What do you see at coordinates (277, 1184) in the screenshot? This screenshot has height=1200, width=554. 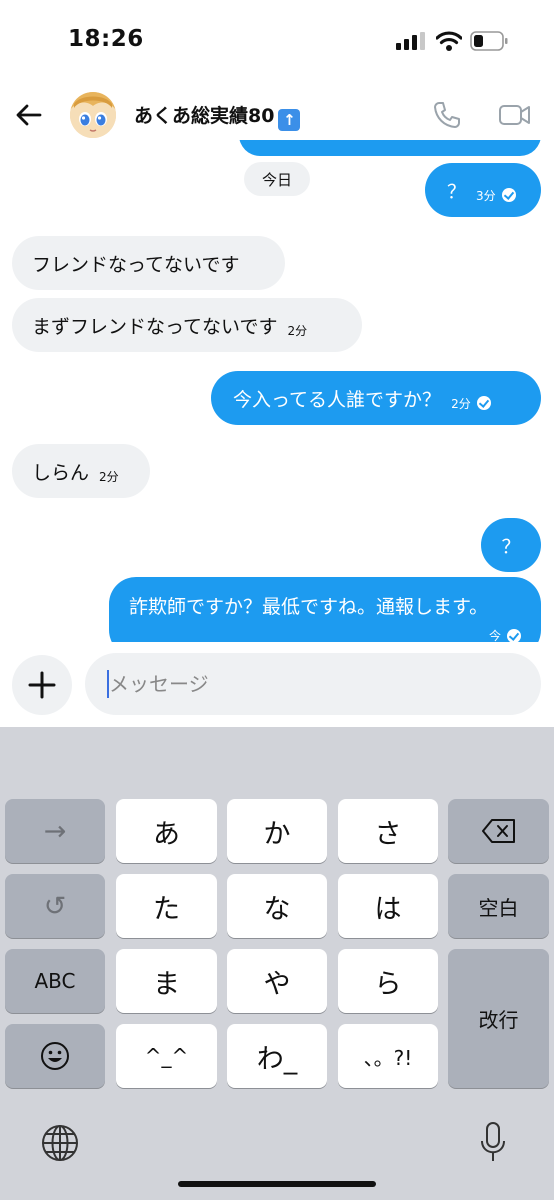 I see `home-indicator` at bounding box center [277, 1184].